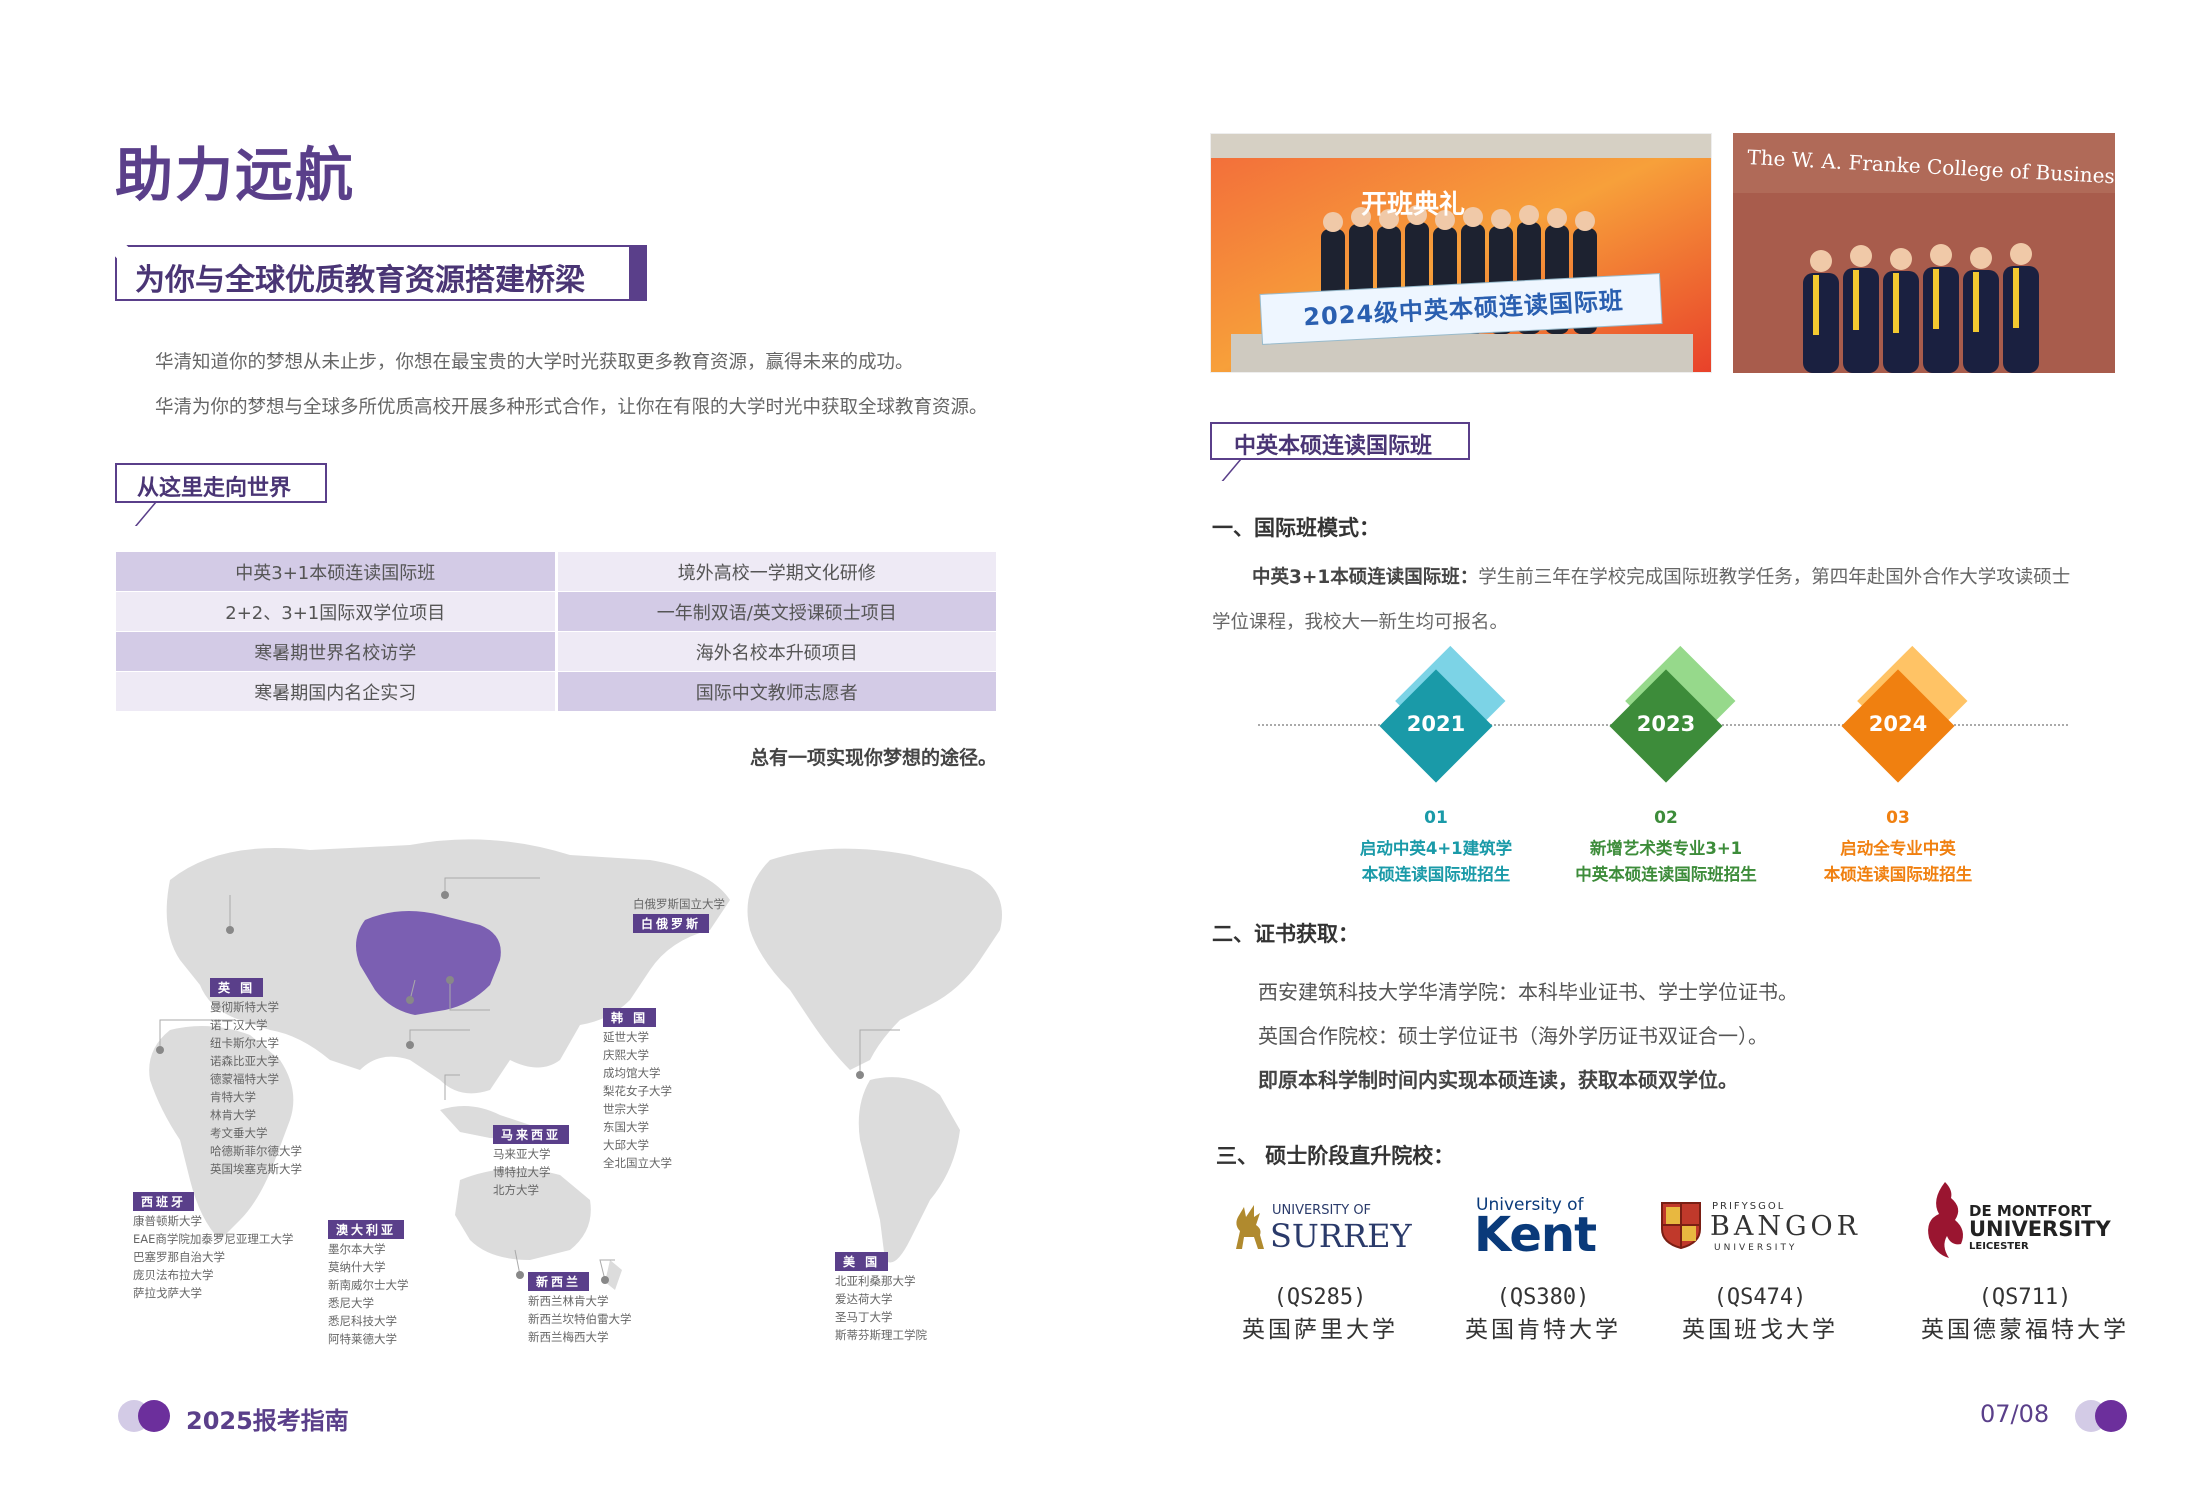 The width and height of the screenshot is (2205, 1496). Describe the element at coordinates (335, 651) in the screenshot. I see `grid-cell: 寒暑期世界名校访学` at that location.